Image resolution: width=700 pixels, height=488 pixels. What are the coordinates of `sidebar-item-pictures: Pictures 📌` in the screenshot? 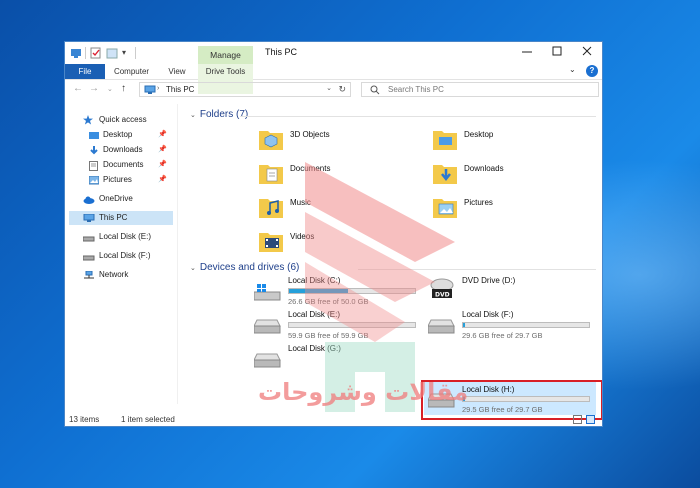 It's located at (121, 180).